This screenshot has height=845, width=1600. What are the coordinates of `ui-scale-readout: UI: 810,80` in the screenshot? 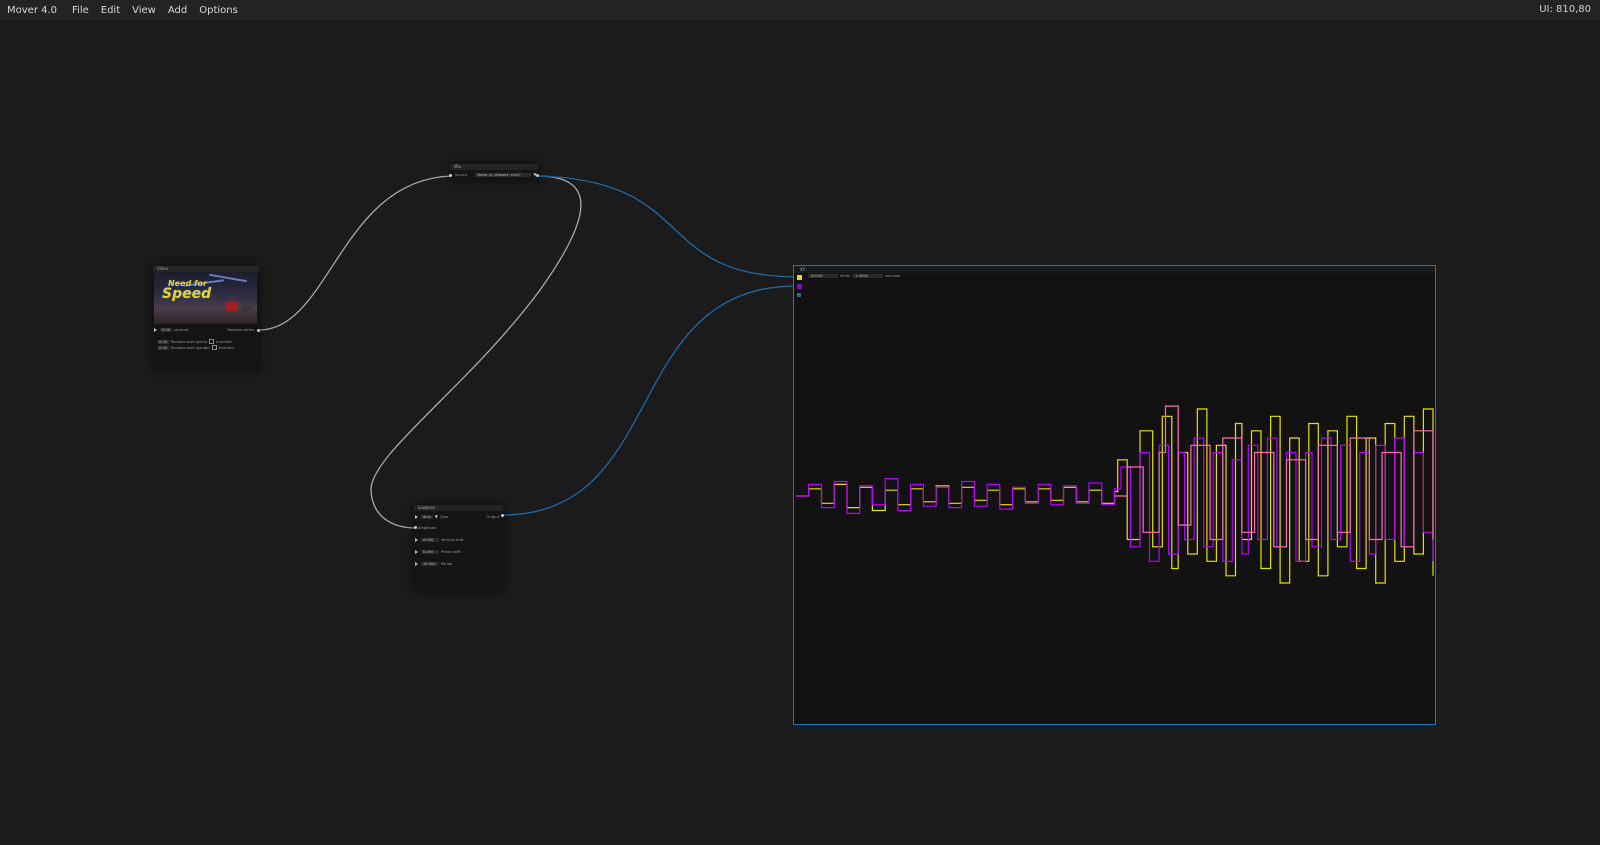 It's located at (1565, 9).